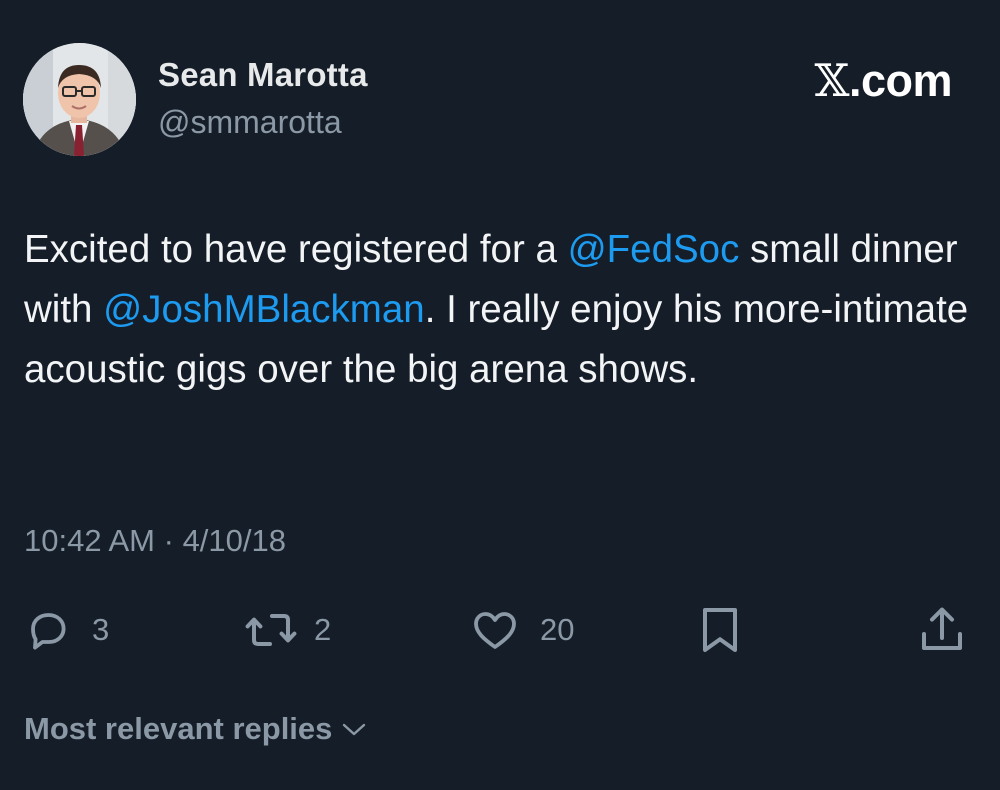  Describe the element at coordinates (263, 75) in the screenshot. I see `author-display-name: Sean Marotta` at that location.